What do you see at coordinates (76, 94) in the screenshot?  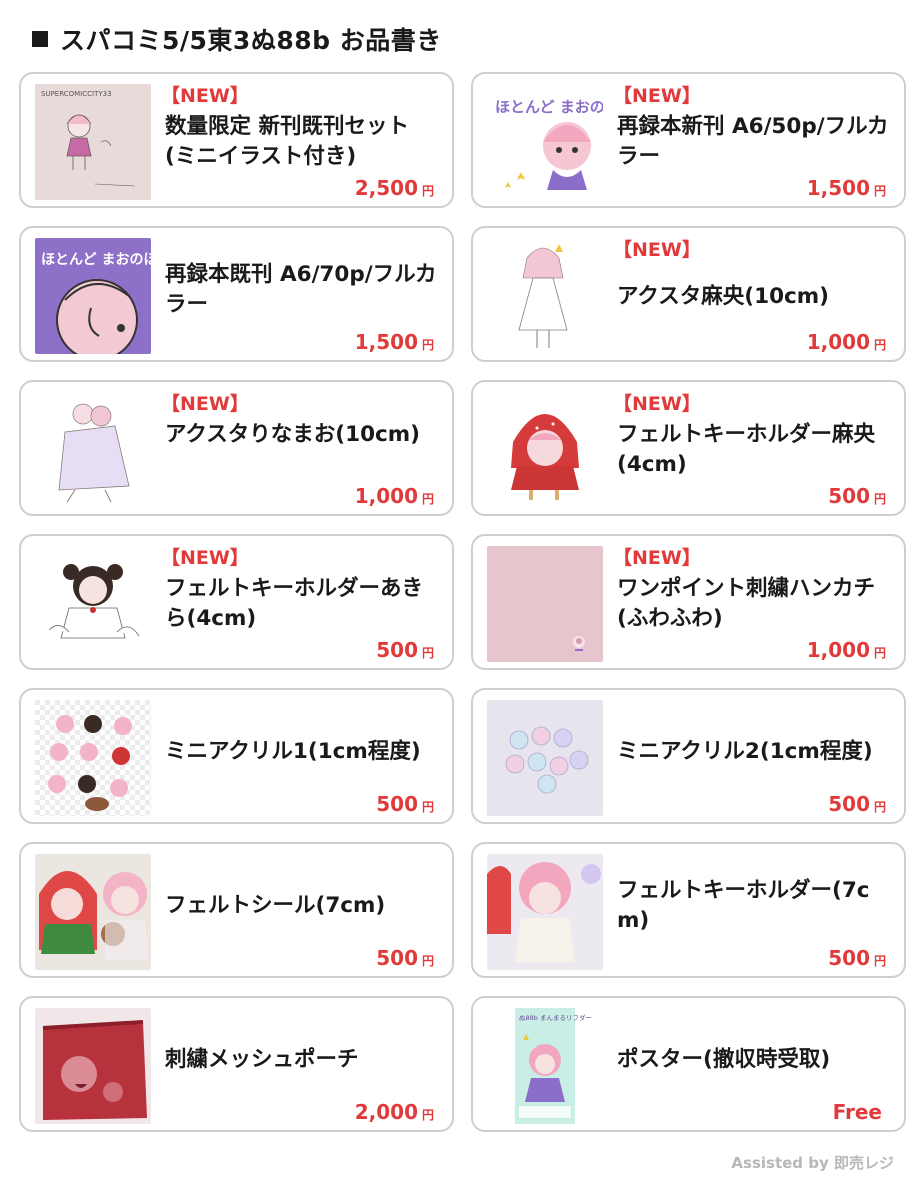 I see `svg-text: SUPERCOMICCITY33` at bounding box center [76, 94].